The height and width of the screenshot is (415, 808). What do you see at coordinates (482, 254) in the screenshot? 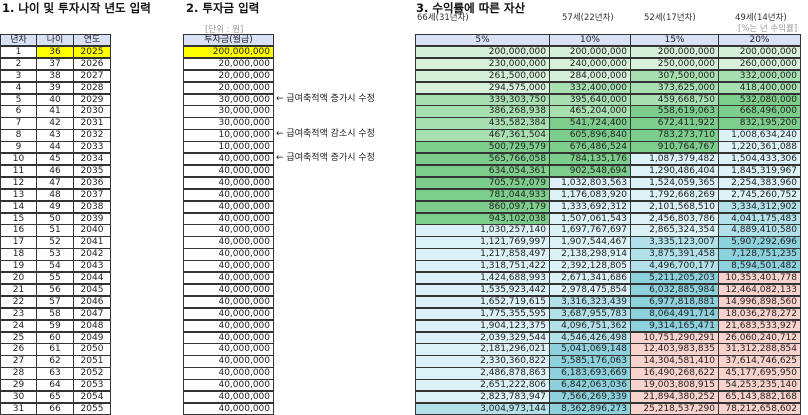
I see `asset-value-cell: 1,217,858,497` at bounding box center [482, 254].